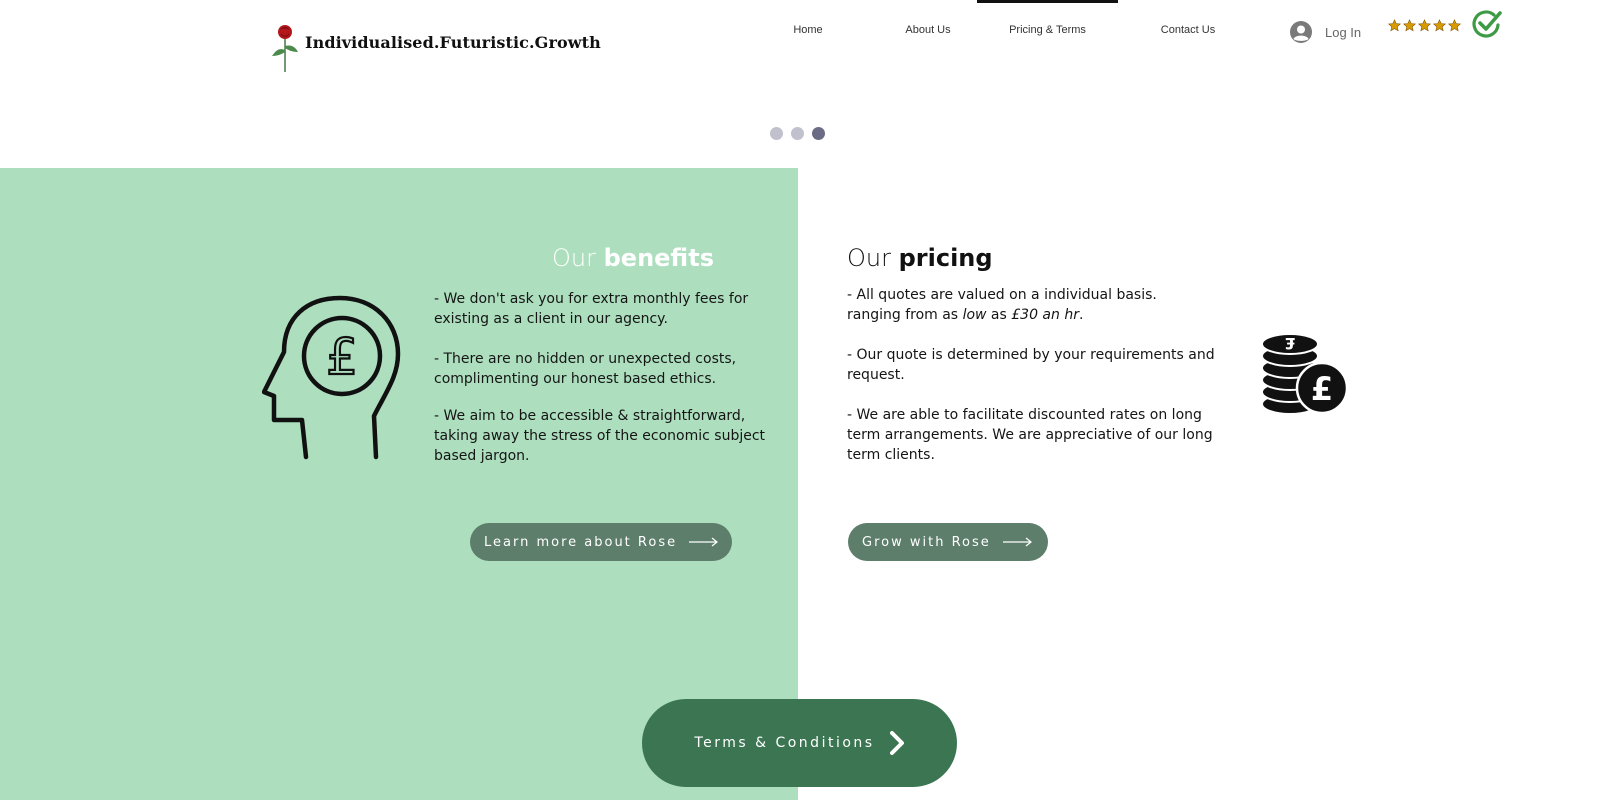 The width and height of the screenshot is (1600, 800). I want to click on learn-more-label: Learn more about Rose, so click(581, 542).